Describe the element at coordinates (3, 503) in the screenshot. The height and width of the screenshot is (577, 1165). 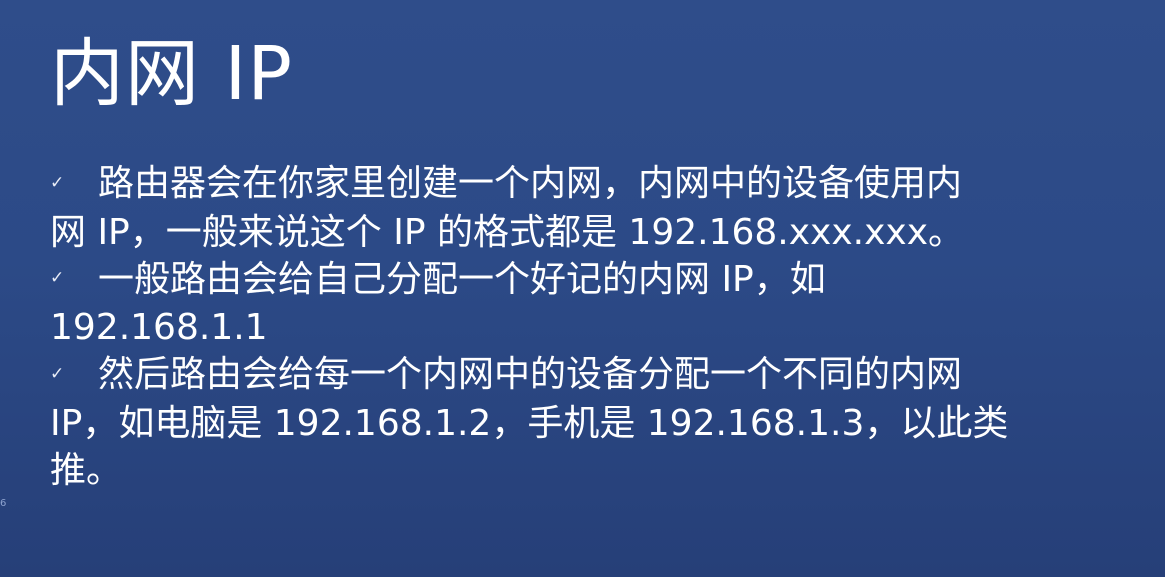
I see `page-number: 6` at that location.